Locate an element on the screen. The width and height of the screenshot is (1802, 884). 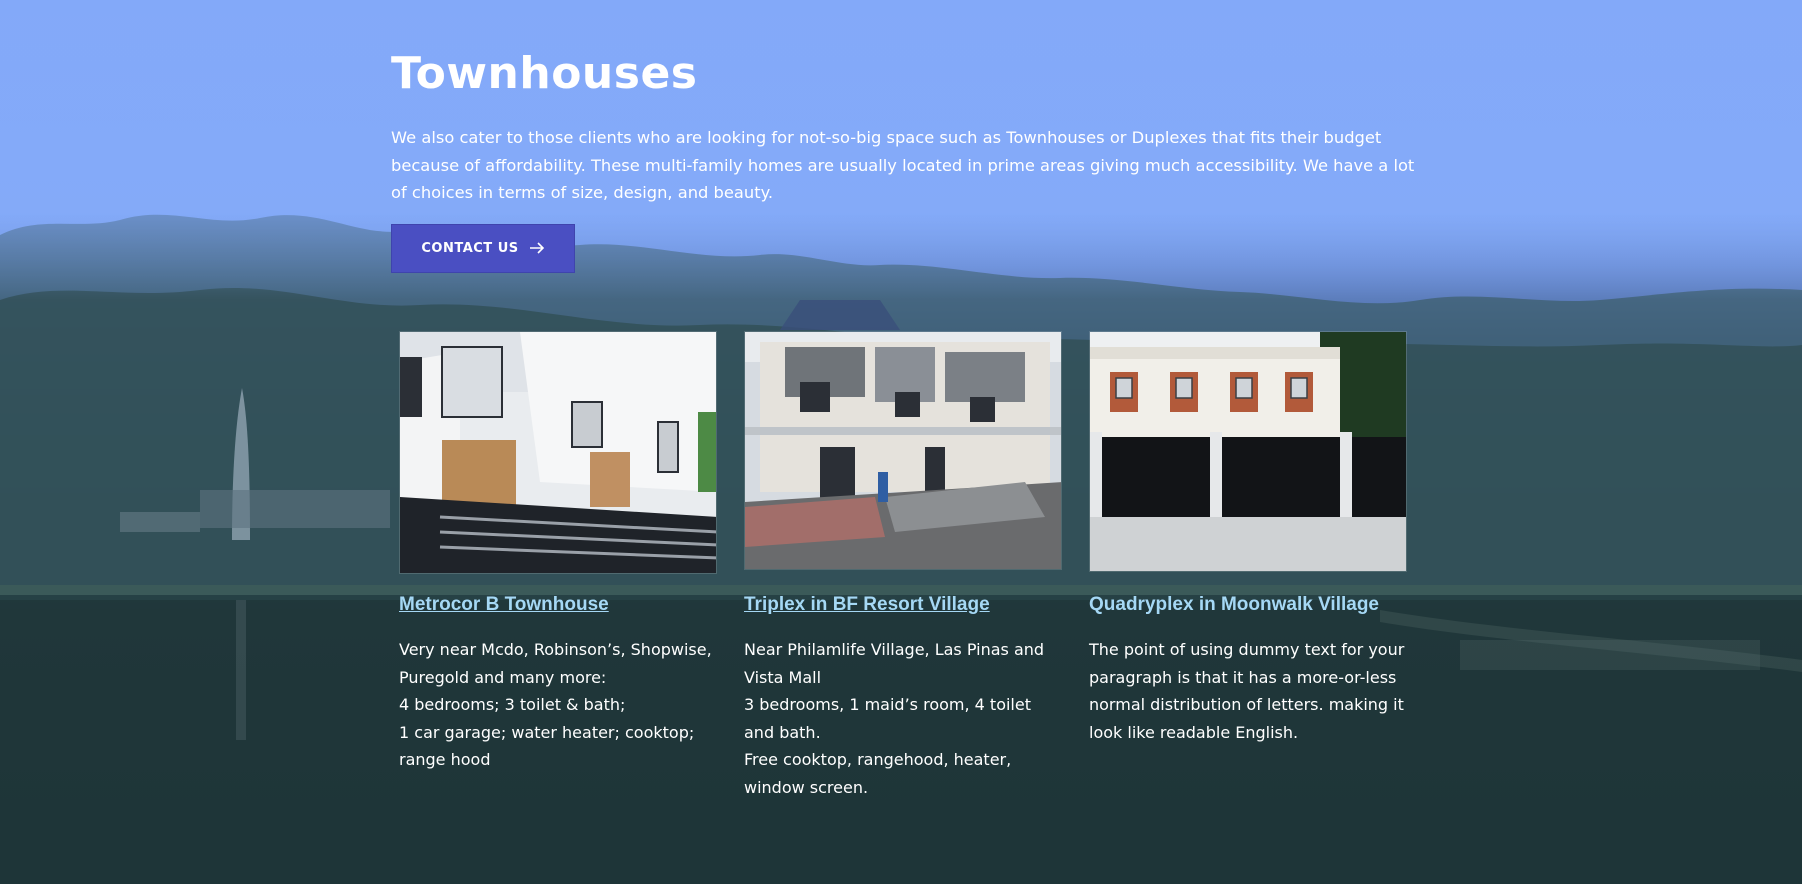
description-line: 3 bedrooms, 1 maid’s room, 4 toilet is located at coordinates (887, 704).